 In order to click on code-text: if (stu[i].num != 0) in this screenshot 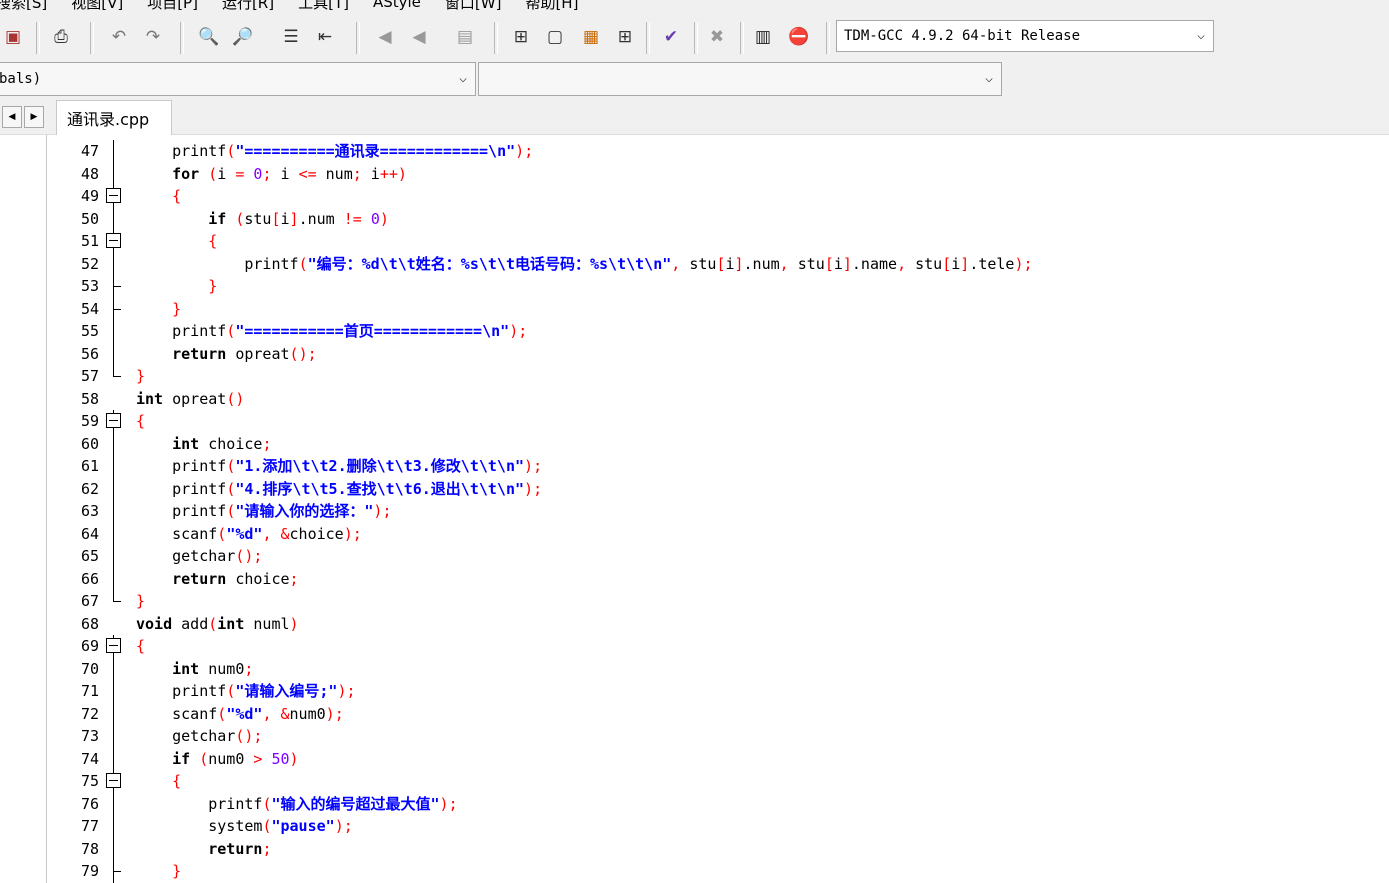, I will do `click(262, 219)`.